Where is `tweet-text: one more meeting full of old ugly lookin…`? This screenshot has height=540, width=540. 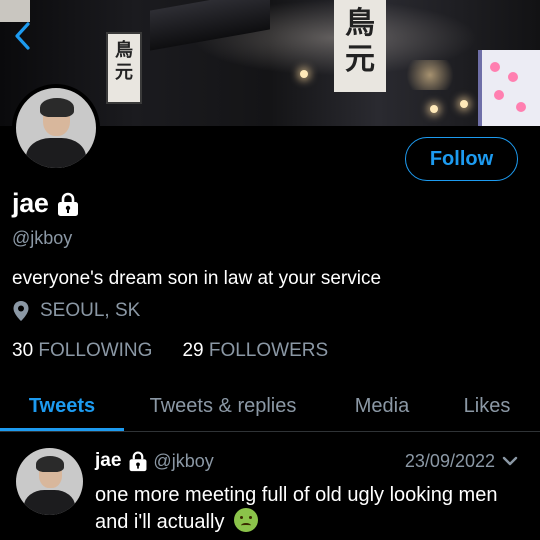 tweet-text: one more meeting full of old ugly lookin… is located at coordinates (310, 508).